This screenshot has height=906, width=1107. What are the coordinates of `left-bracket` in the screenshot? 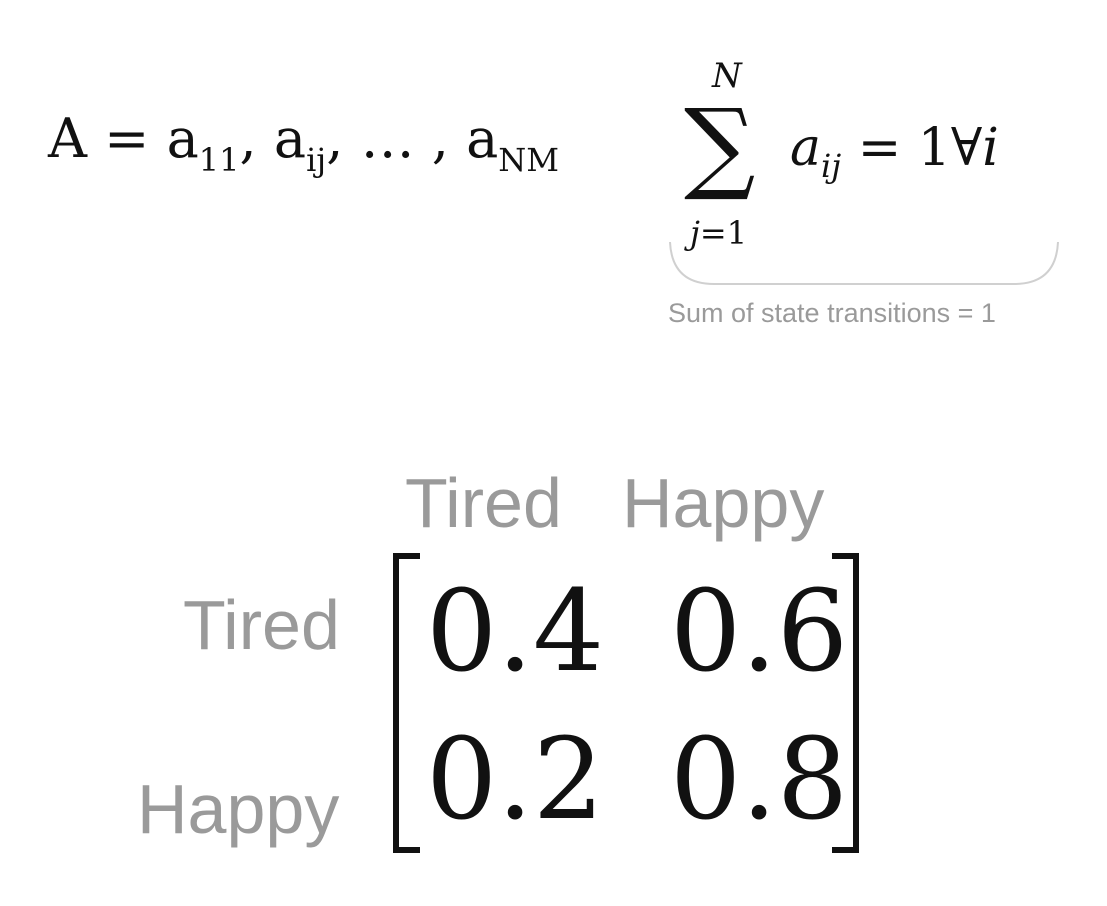 It's located at (406, 703).